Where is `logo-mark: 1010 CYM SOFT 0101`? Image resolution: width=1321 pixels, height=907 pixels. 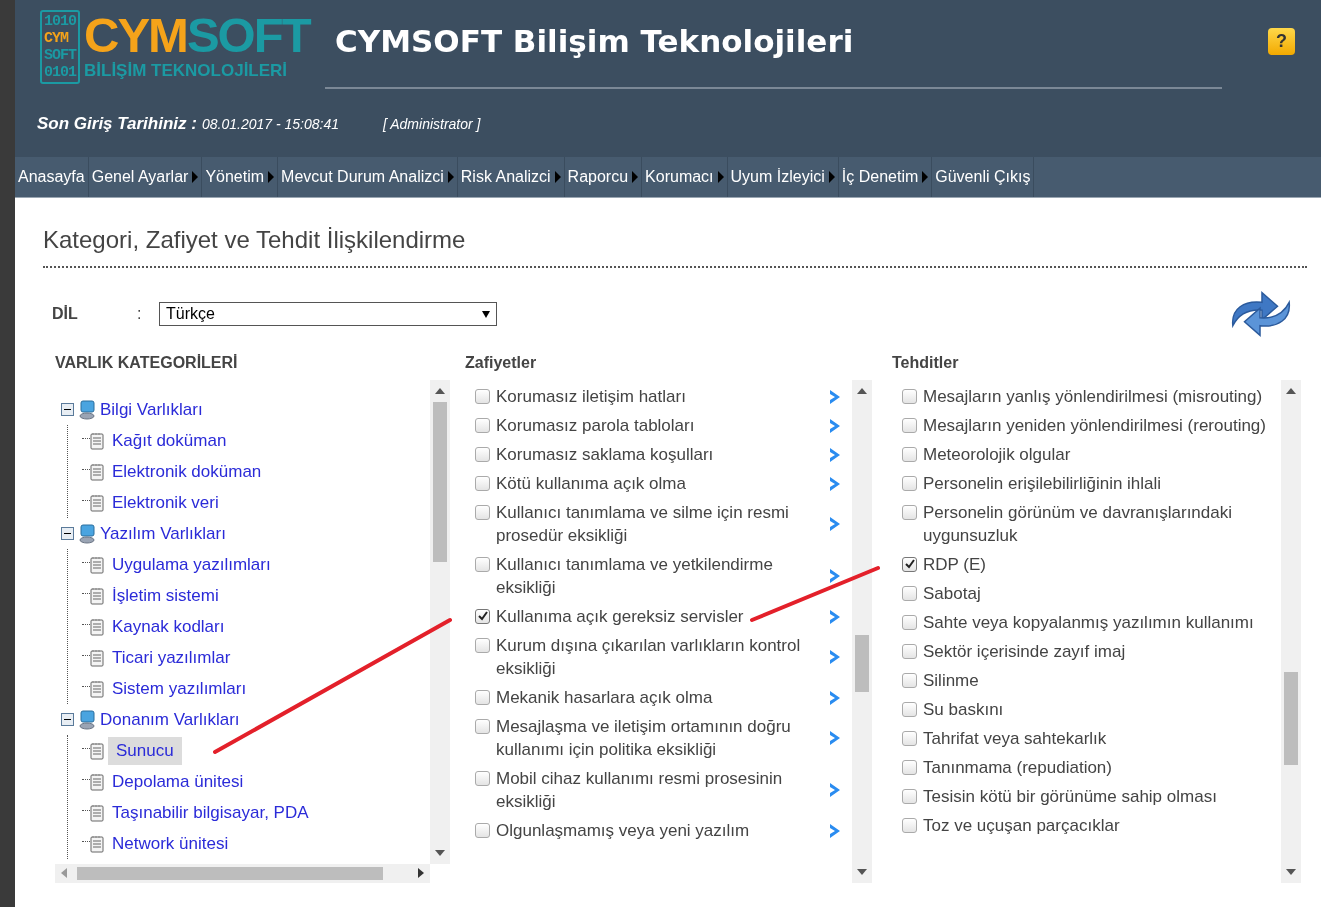 logo-mark: 1010 CYM SOFT 0101 is located at coordinates (60, 47).